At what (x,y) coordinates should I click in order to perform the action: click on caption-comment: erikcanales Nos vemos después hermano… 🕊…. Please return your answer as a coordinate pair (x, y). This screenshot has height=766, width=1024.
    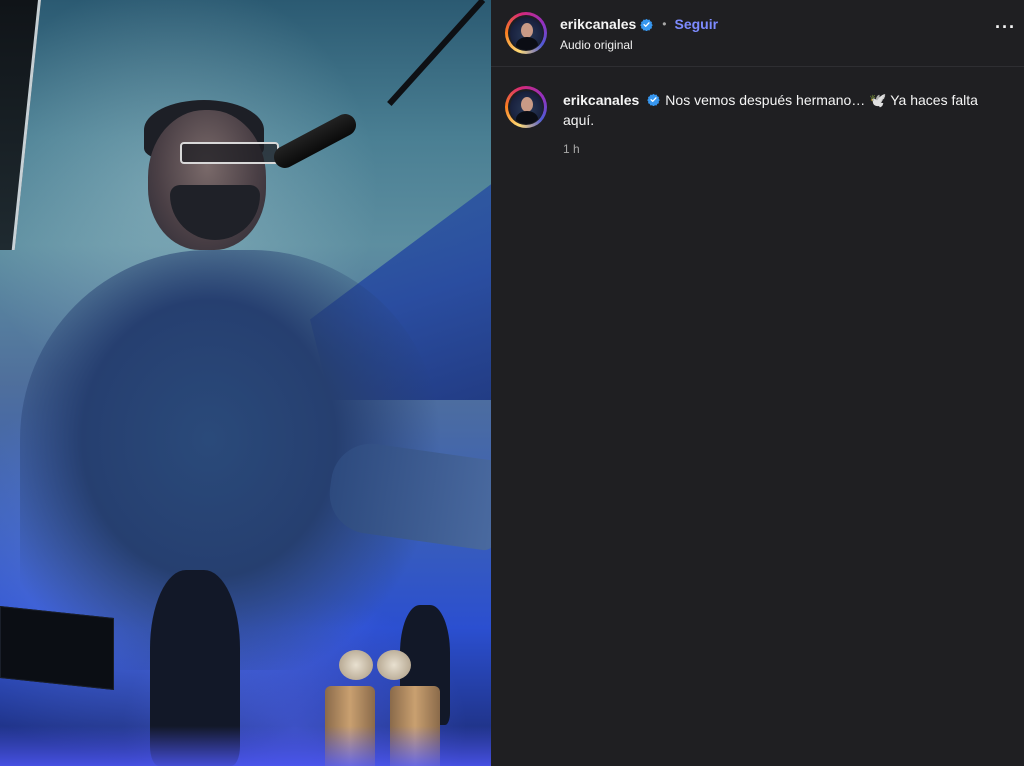
    Looking at the image, I should click on (757, 111).